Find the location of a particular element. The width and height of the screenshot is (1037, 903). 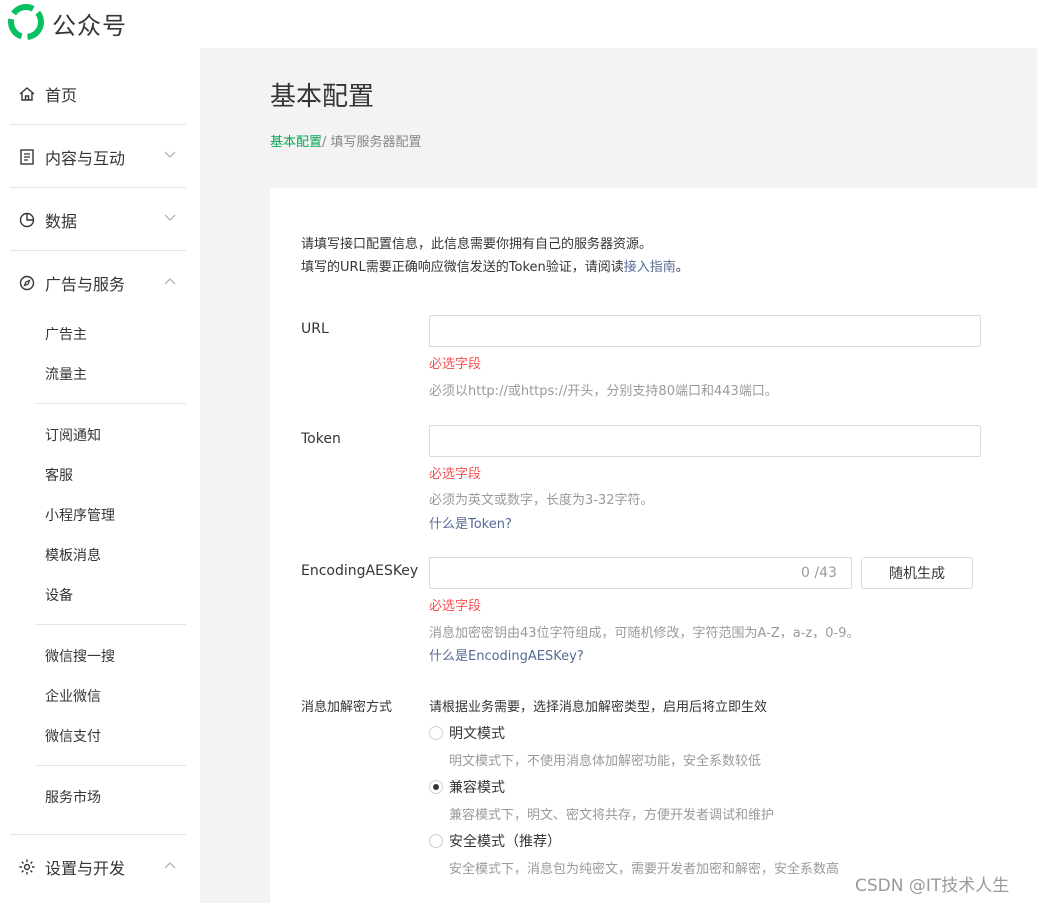

gear-icon is located at coordinates (27, 866).